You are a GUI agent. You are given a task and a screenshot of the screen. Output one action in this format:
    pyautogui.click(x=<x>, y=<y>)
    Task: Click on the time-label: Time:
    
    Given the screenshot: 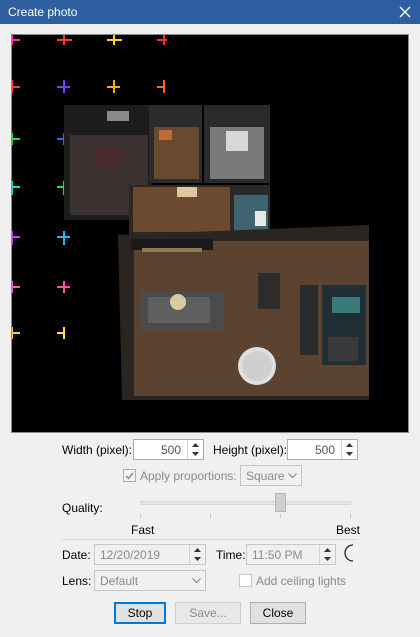 What is the action you would take?
    pyautogui.click(x=231, y=555)
    